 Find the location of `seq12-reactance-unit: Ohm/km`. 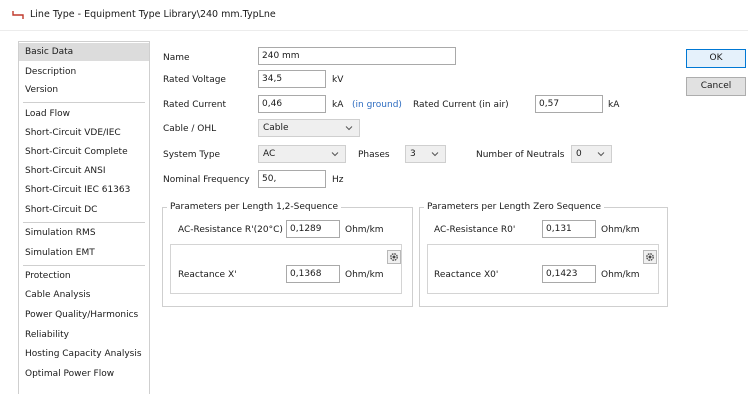

seq12-reactance-unit: Ohm/km is located at coordinates (364, 275).